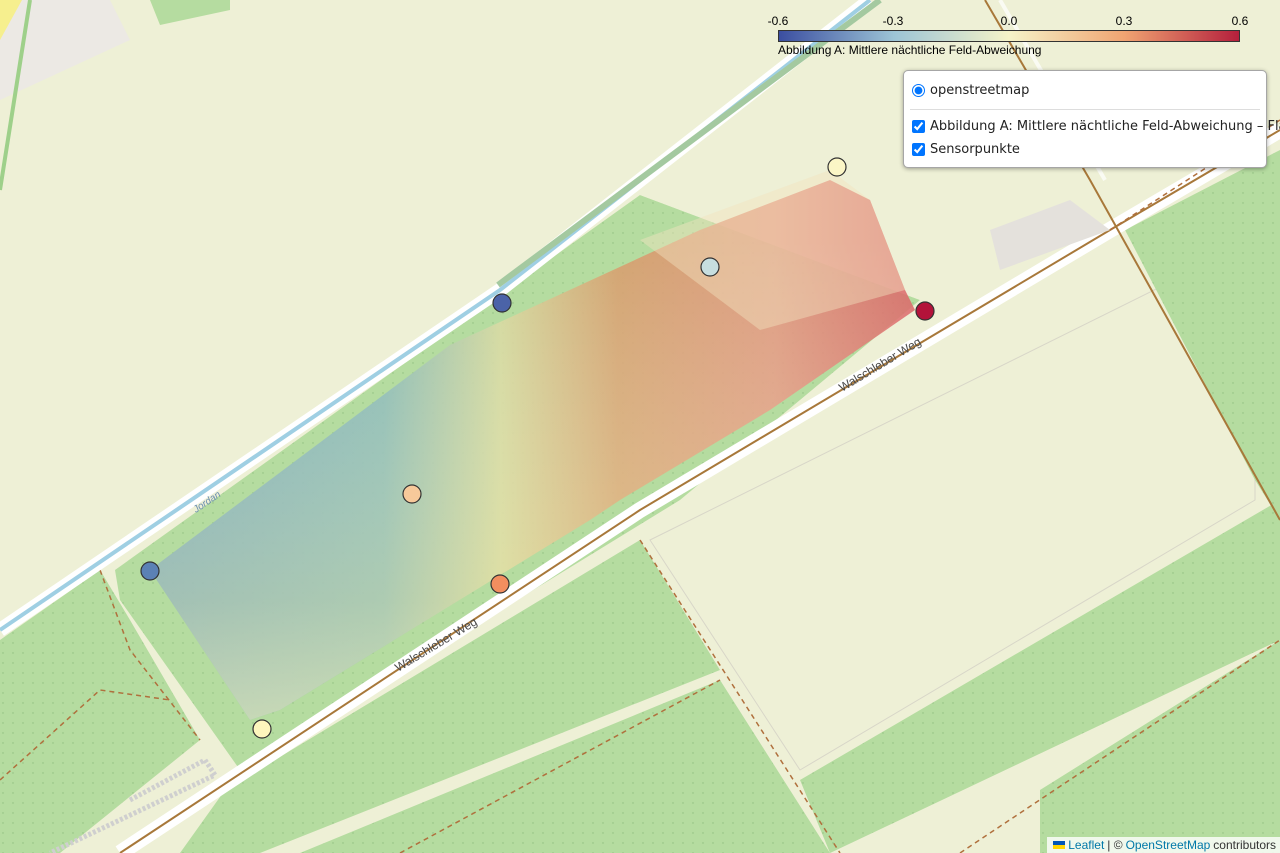 This screenshot has width=1280, height=853. Describe the element at coordinates (778, 21) in the screenshot. I see `colorbar-tick: -0.6` at that location.